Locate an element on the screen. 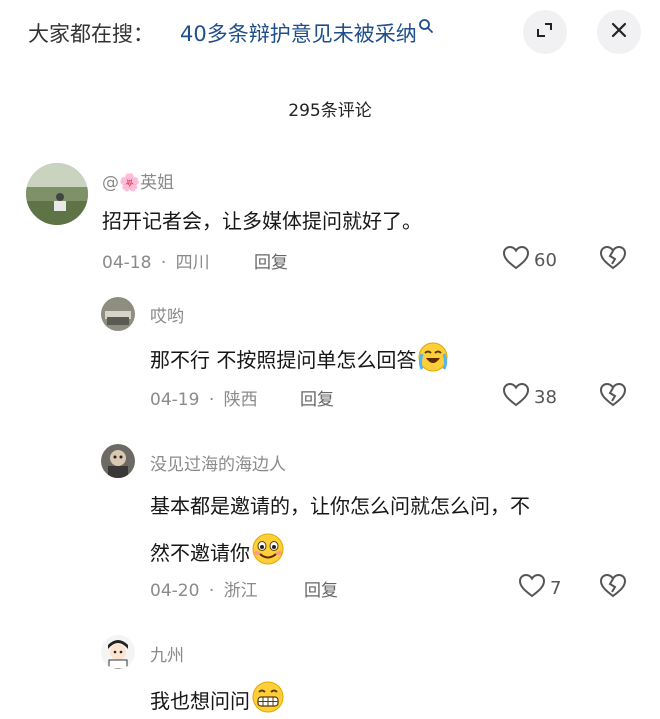 The image size is (660, 719). trending-search-text: 40多条辩护意见未被采纳 is located at coordinates (298, 34).